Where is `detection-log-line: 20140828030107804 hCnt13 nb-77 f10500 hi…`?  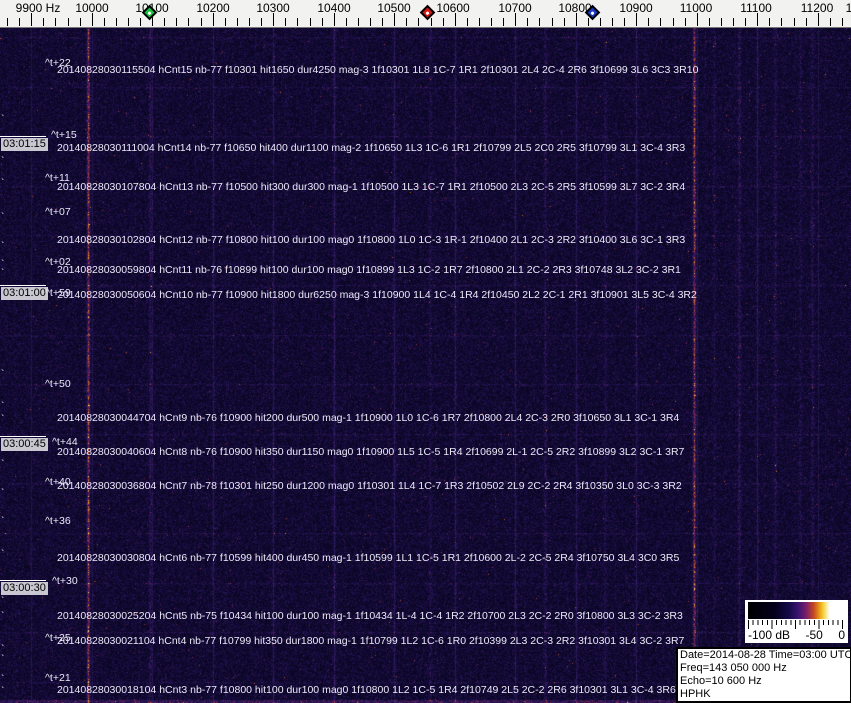
detection-log-line: 20140828030107804 hCnt13 nb-77 f10500 hi… is located at coordinates (371, 187).